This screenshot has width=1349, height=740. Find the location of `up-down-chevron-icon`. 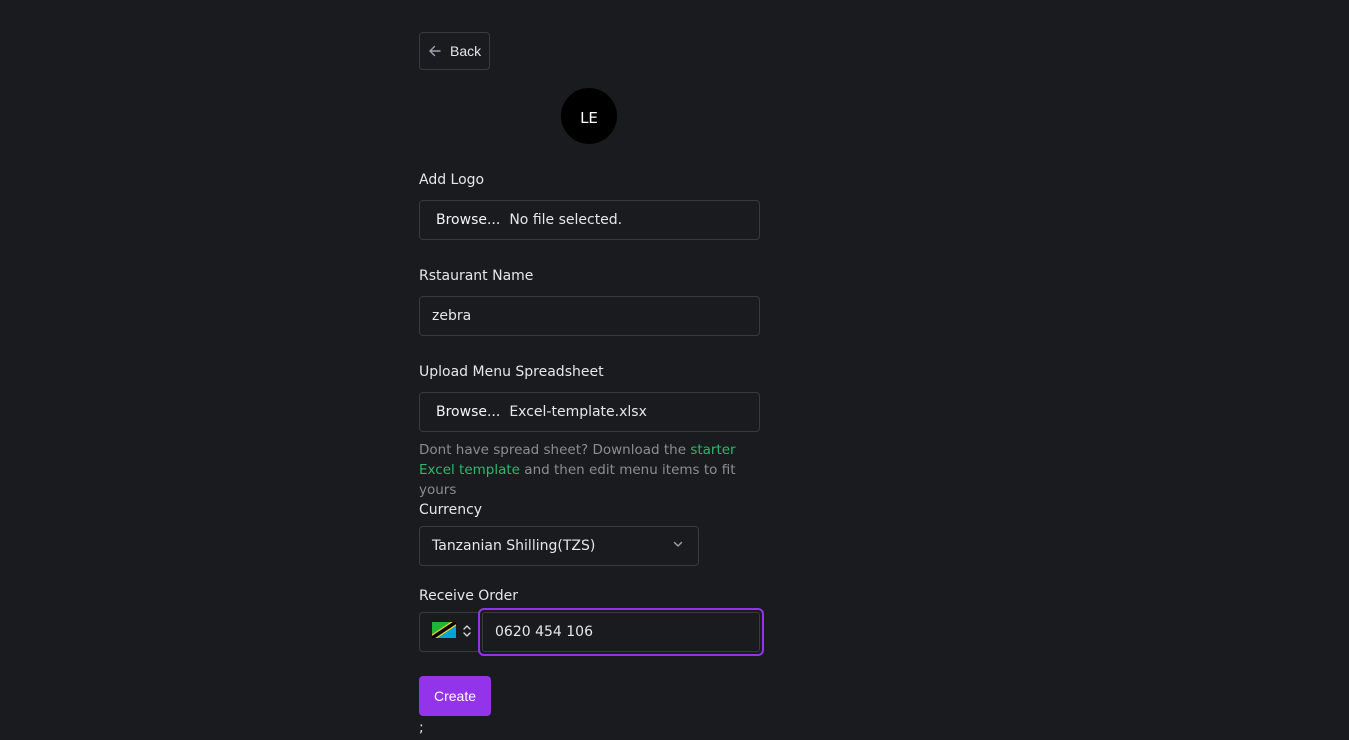

up-down-chevron-icon is located at coordinates (467, 632).